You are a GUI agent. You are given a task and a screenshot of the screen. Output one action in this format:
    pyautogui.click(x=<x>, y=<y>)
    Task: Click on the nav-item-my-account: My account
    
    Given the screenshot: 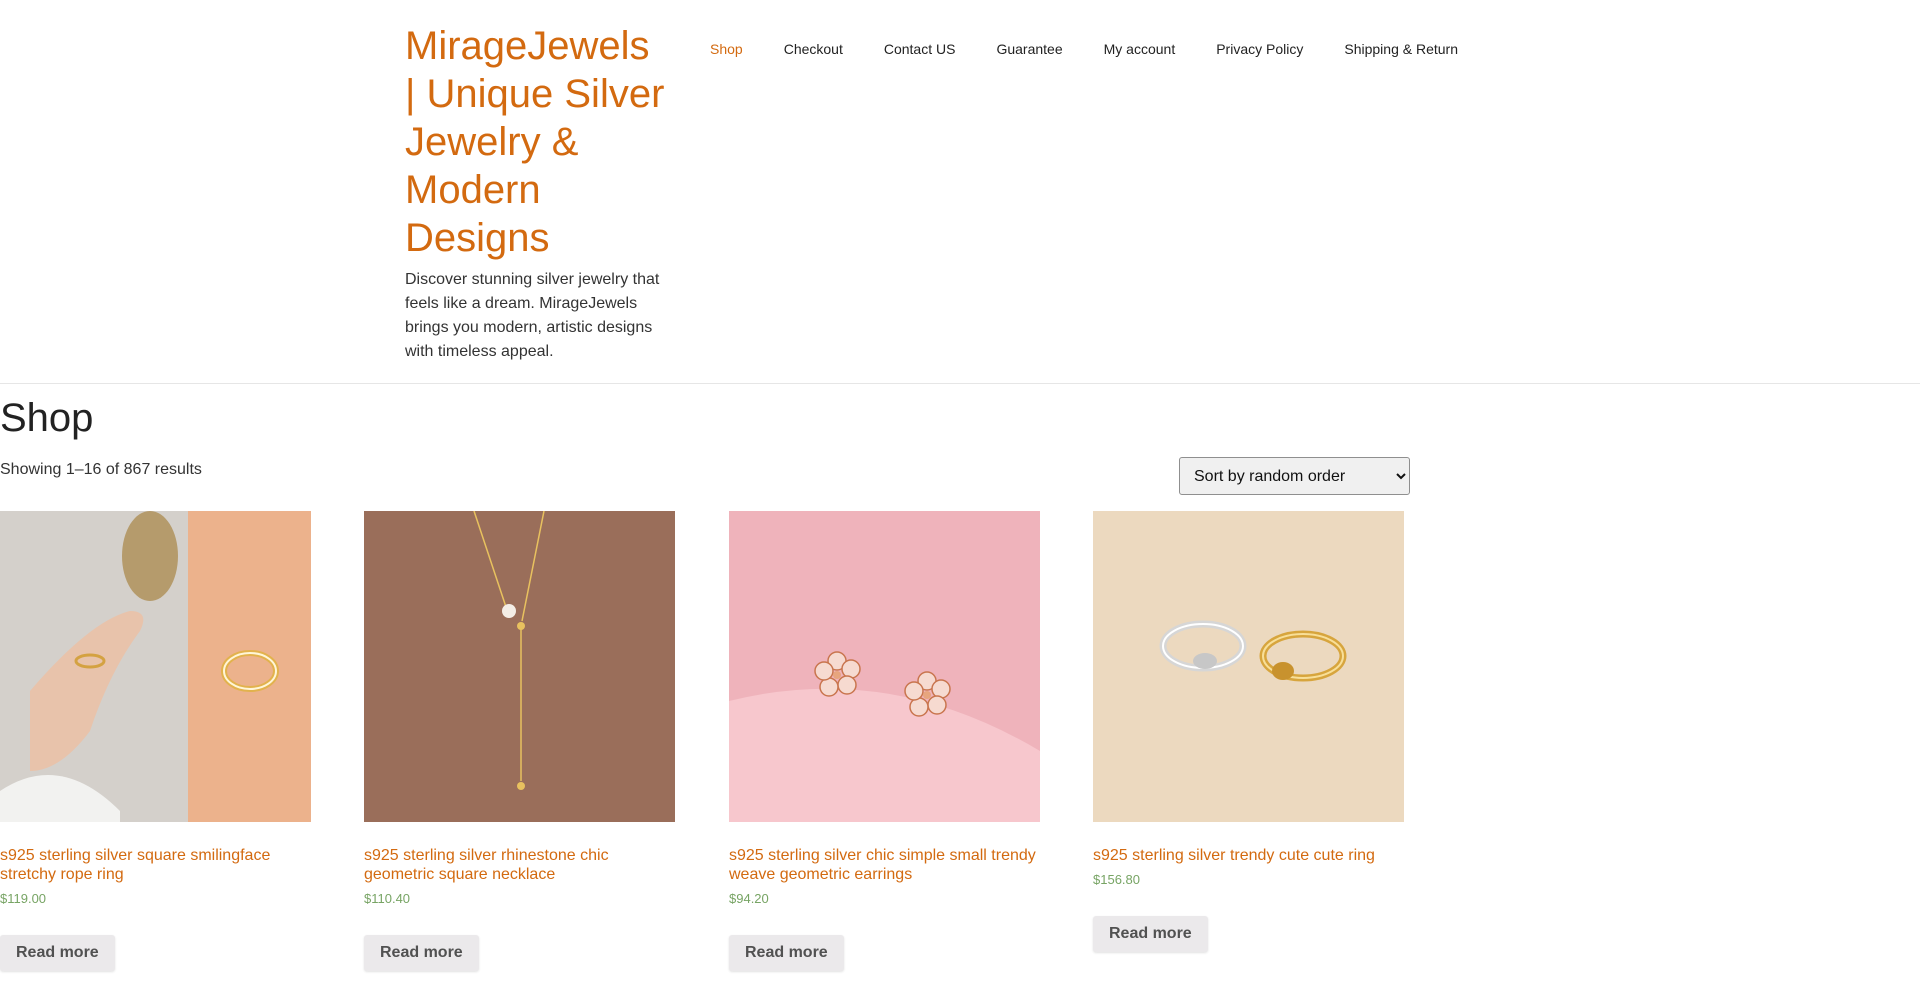 What is the action you would take?
    pyautogui.click(x=1140, y=49)
    